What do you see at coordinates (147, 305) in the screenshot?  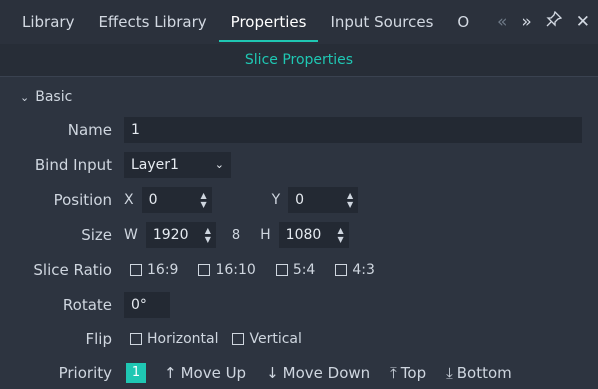 I see `rotate-input: 0°` at bounding box center [147, 305].